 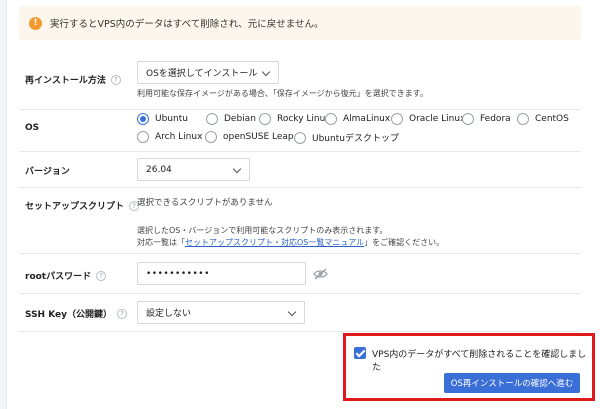 I want to click on ssh-key-select: 設定しない, so click(x=221, y=312).